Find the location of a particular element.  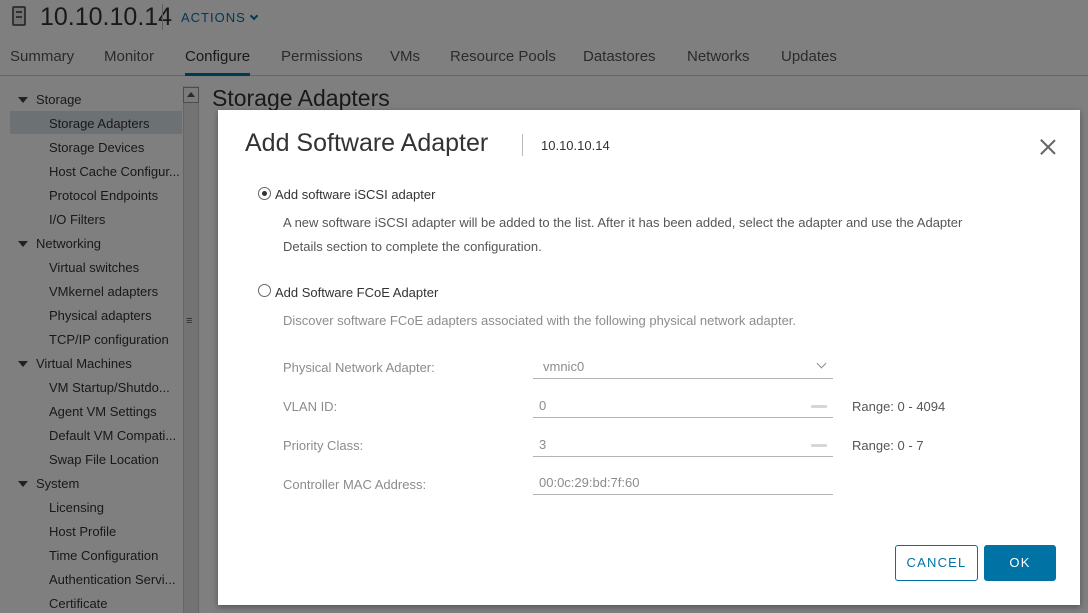

priority-class-input: 3 is located at coordinates (683, 445).